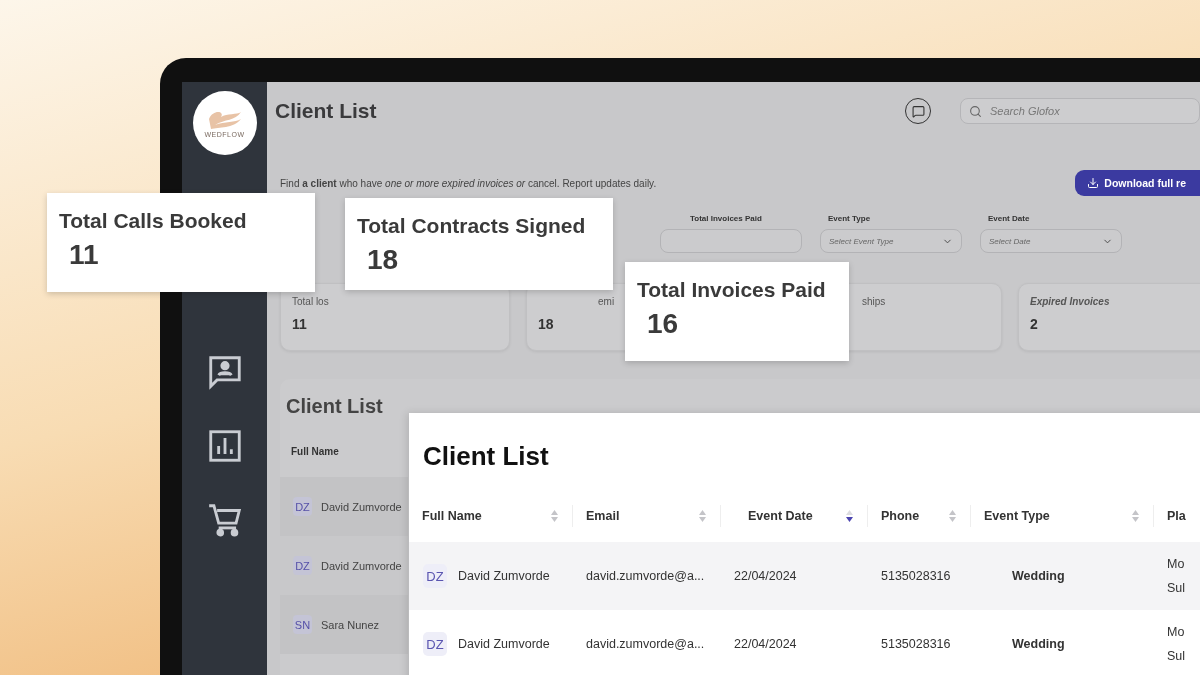 Image resolution: width=1200 pixels, height=675 pixels. What do you see at coordinates (731, 241) in the screenshot?
I see `input-field` at bounding box center [731, 241].